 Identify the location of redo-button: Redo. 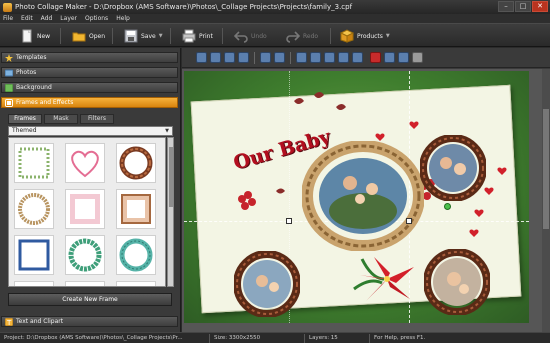
(302, 36).